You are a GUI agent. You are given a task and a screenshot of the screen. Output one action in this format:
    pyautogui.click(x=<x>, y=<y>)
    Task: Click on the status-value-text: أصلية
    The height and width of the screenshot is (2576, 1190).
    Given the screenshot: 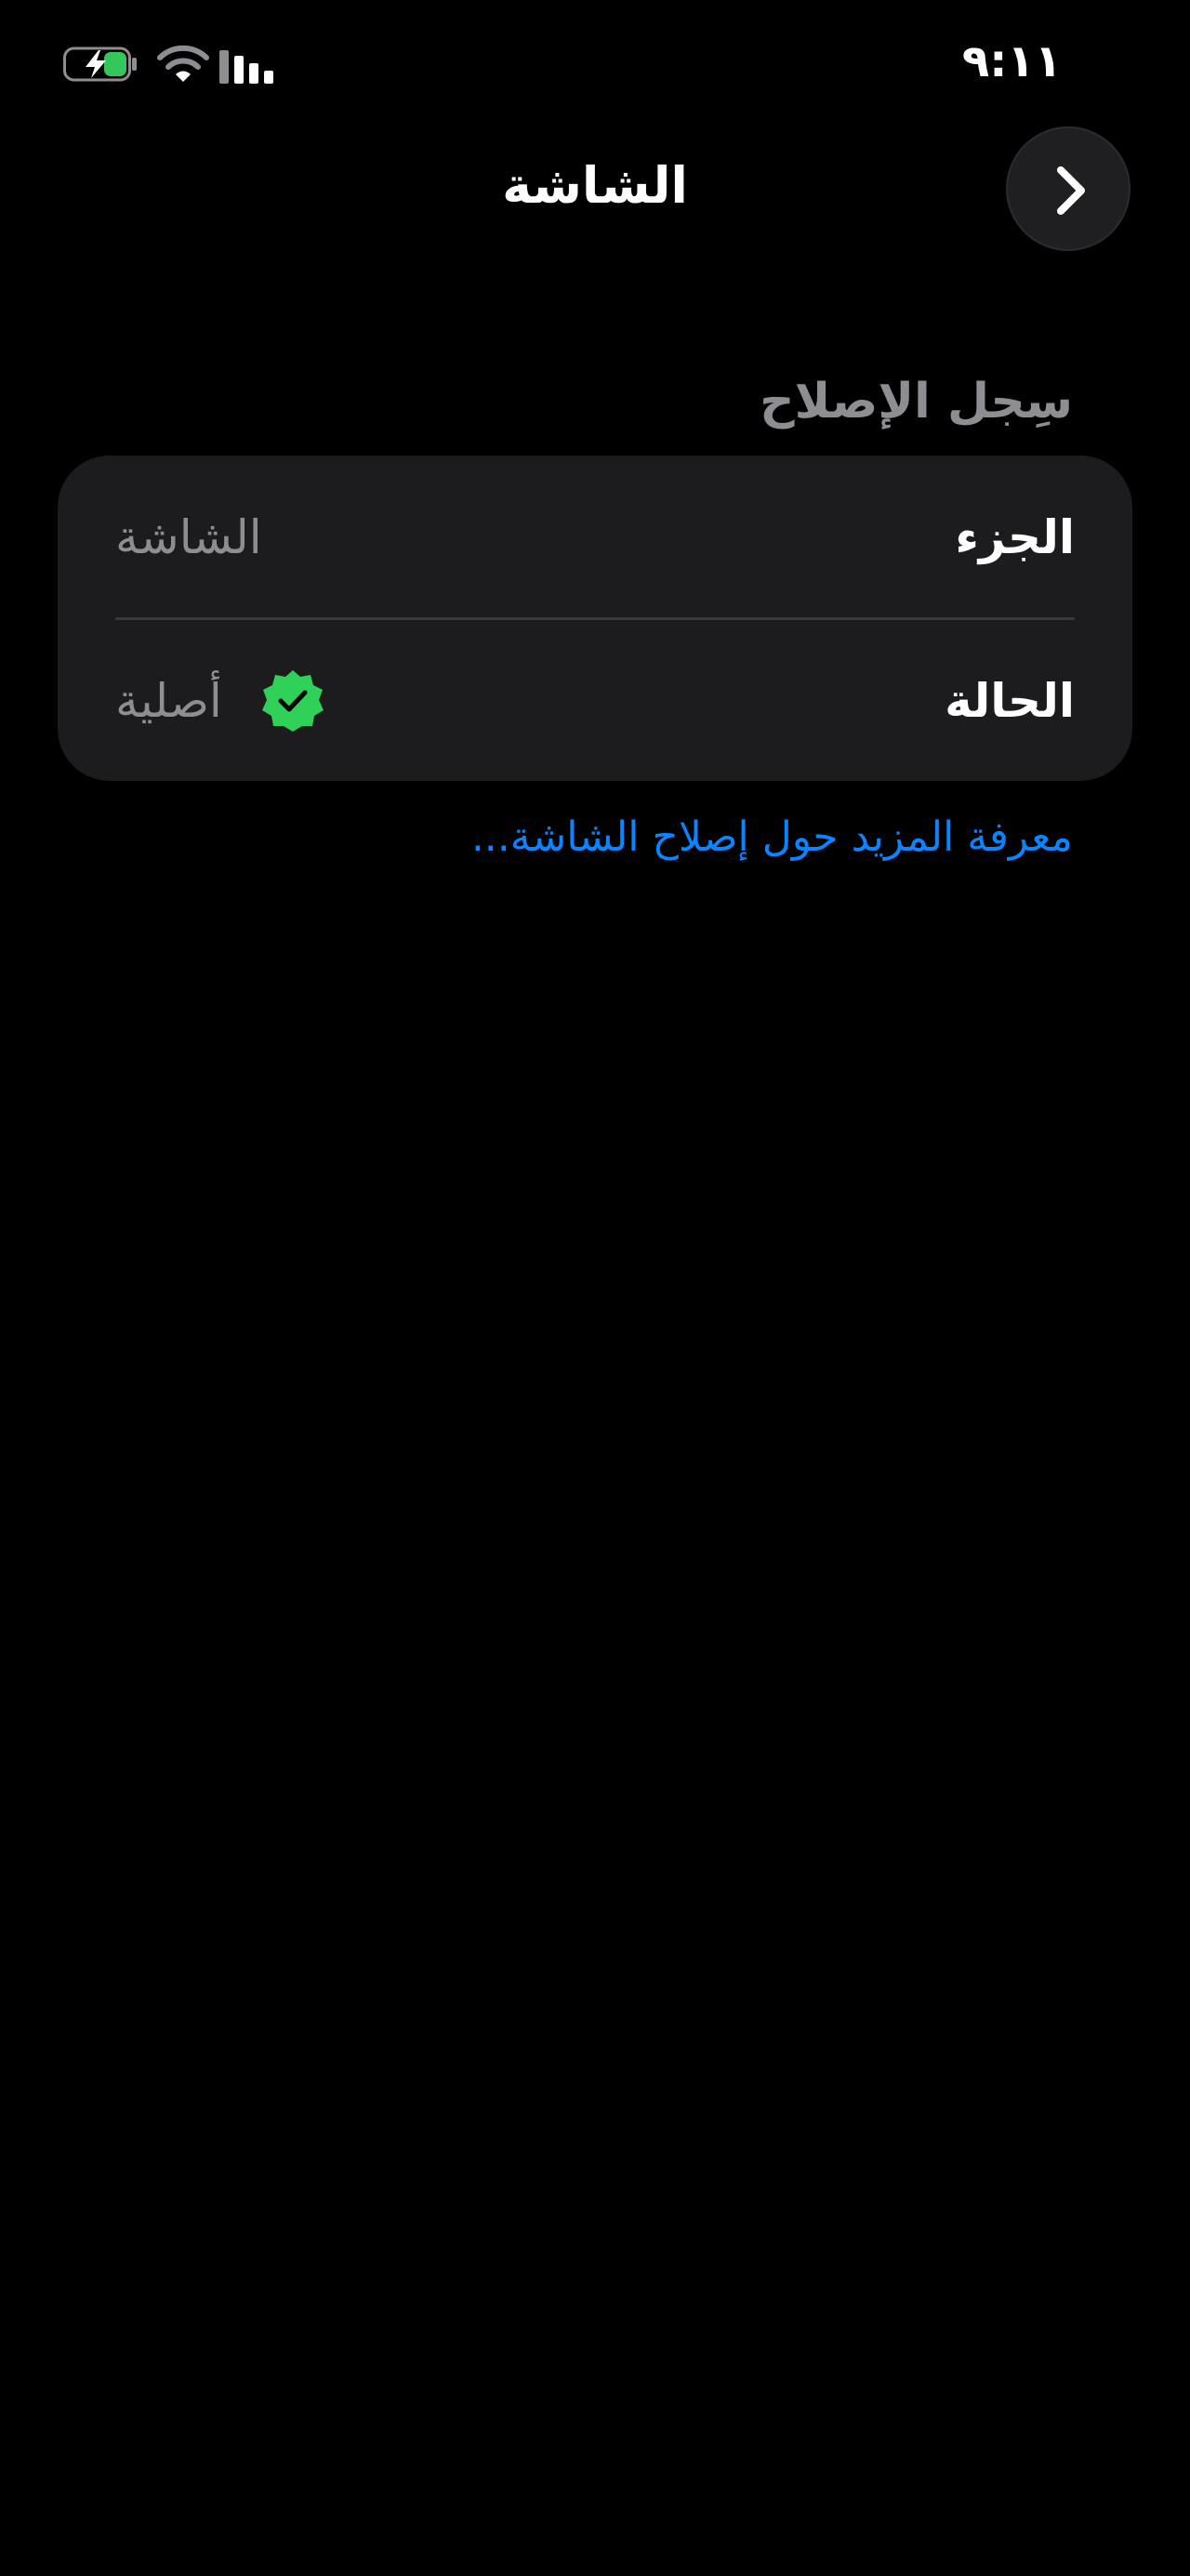 What is the action you would take?
    pyautogui.click(x=168, y=701)
    